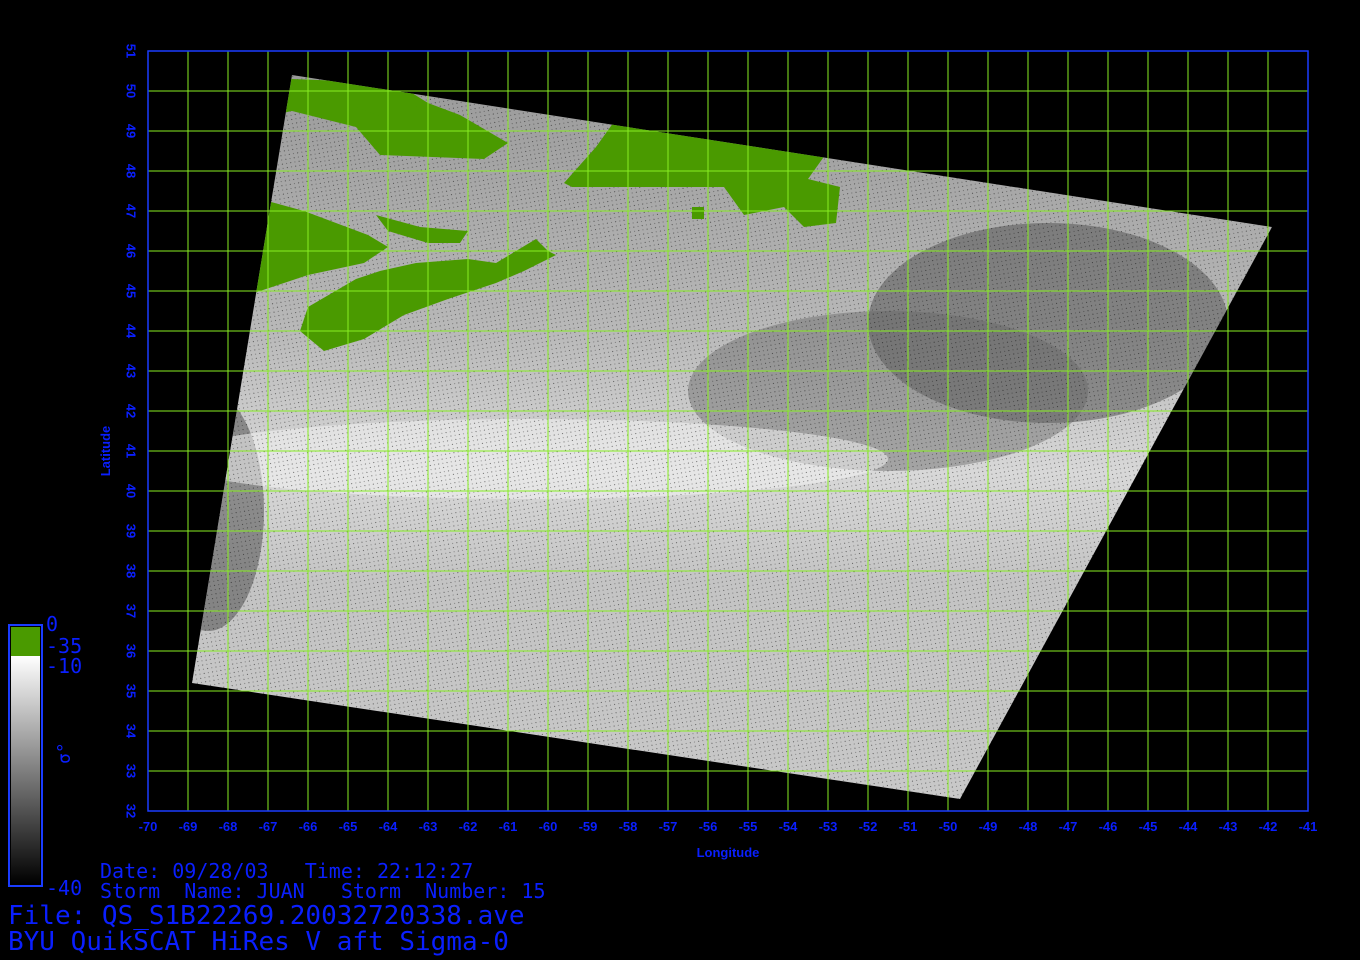  Describe the element at coordinates (131, 771) in the screenshot. I see `latitude-tick-label: 33` at that location.